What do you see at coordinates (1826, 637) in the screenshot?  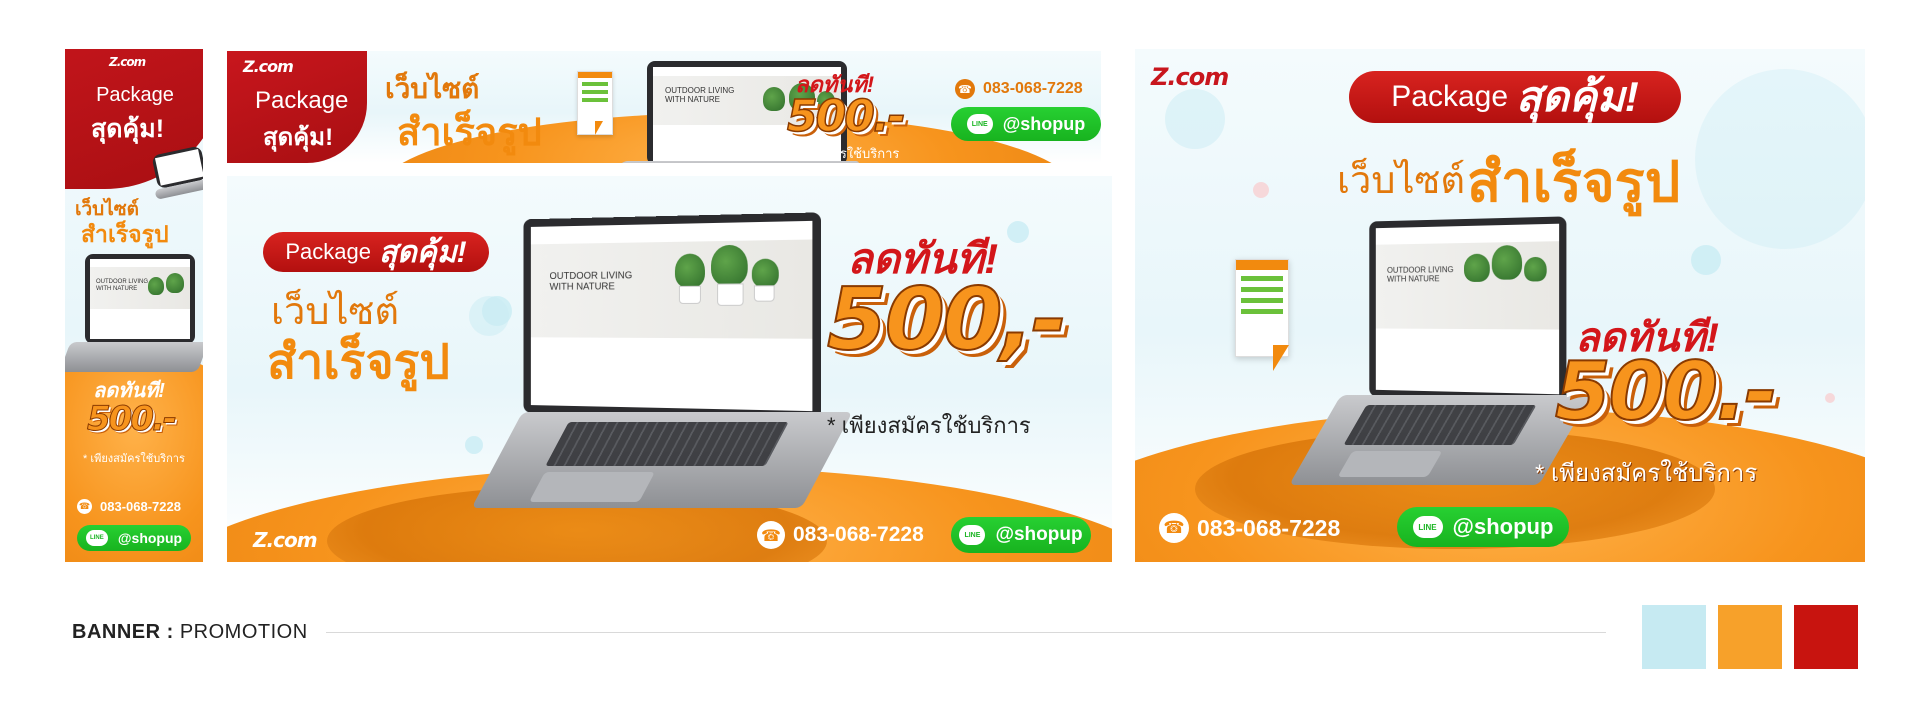 I see `color-swatch-red` at bounding box center [1826, 637].